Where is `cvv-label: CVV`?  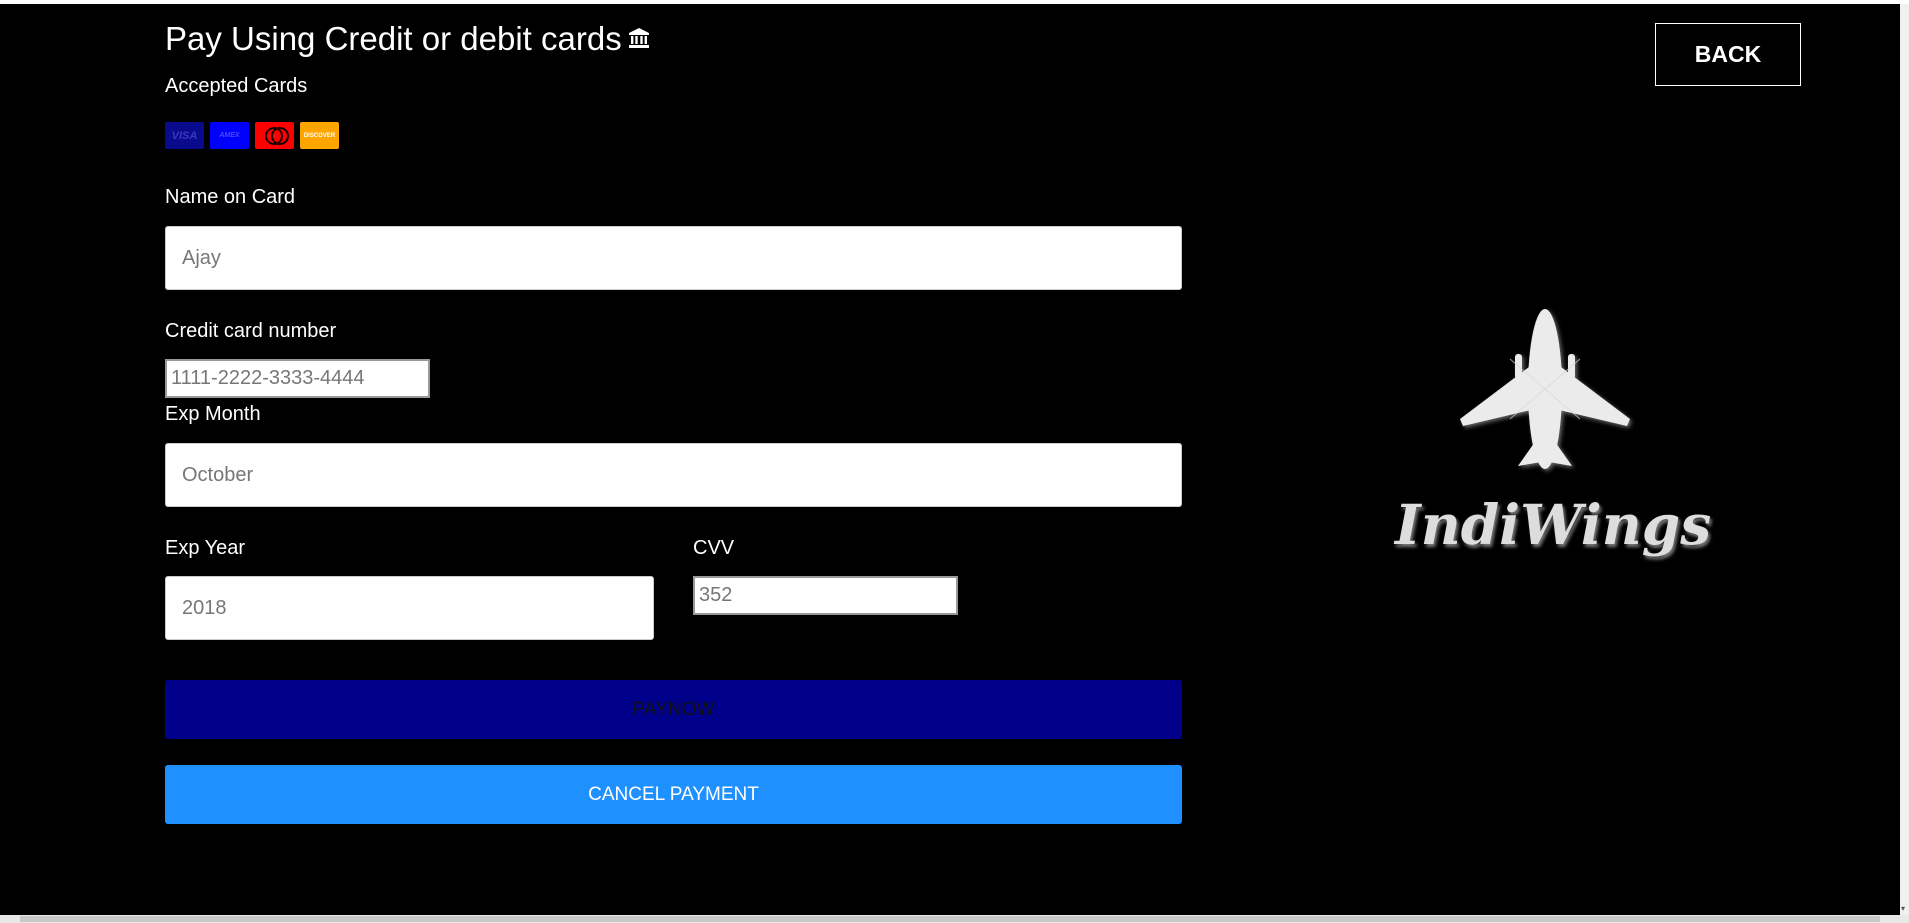 cvv-label: CVV is located at coordinates (714, 548).